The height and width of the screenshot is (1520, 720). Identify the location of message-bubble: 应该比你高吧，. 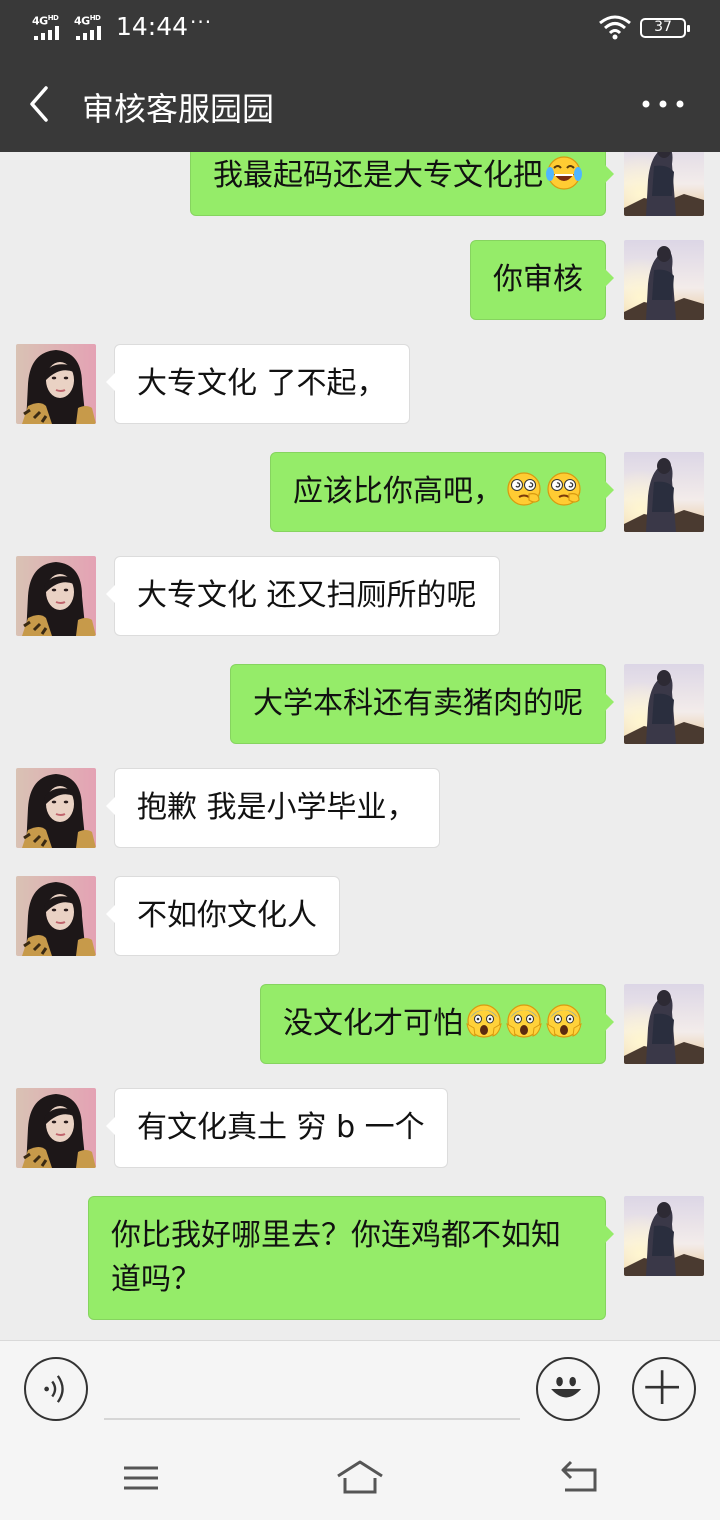
(442, 492).